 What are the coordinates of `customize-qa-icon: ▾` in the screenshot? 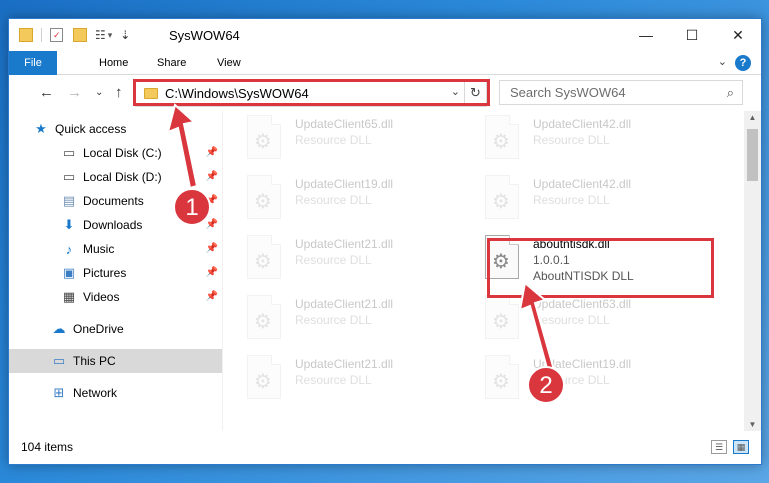 It's located at (110, 35).